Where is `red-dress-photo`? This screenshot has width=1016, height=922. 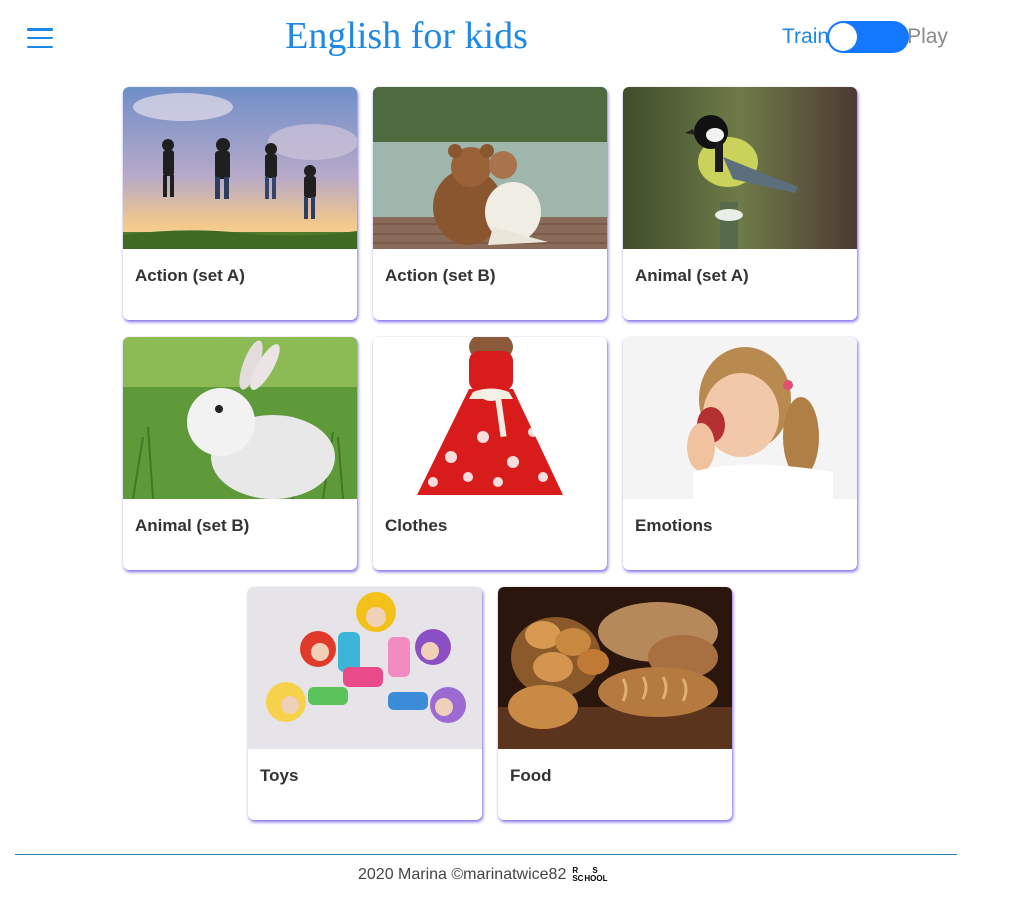
red-dress-photo is located at coordinates (490, 418).